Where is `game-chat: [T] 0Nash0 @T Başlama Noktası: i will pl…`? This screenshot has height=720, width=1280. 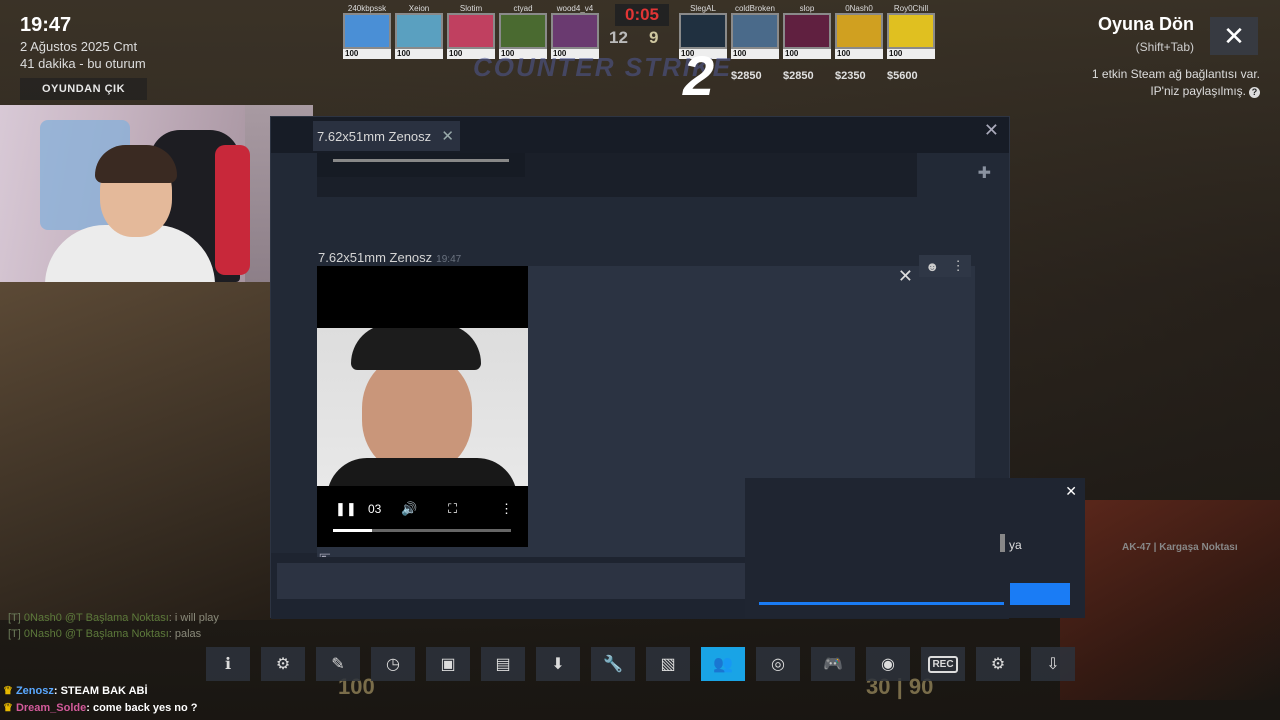
game-chat: [T] 0Nash0 @T Başlama Noktası: i will pl… is located at coordinates (113, 626).